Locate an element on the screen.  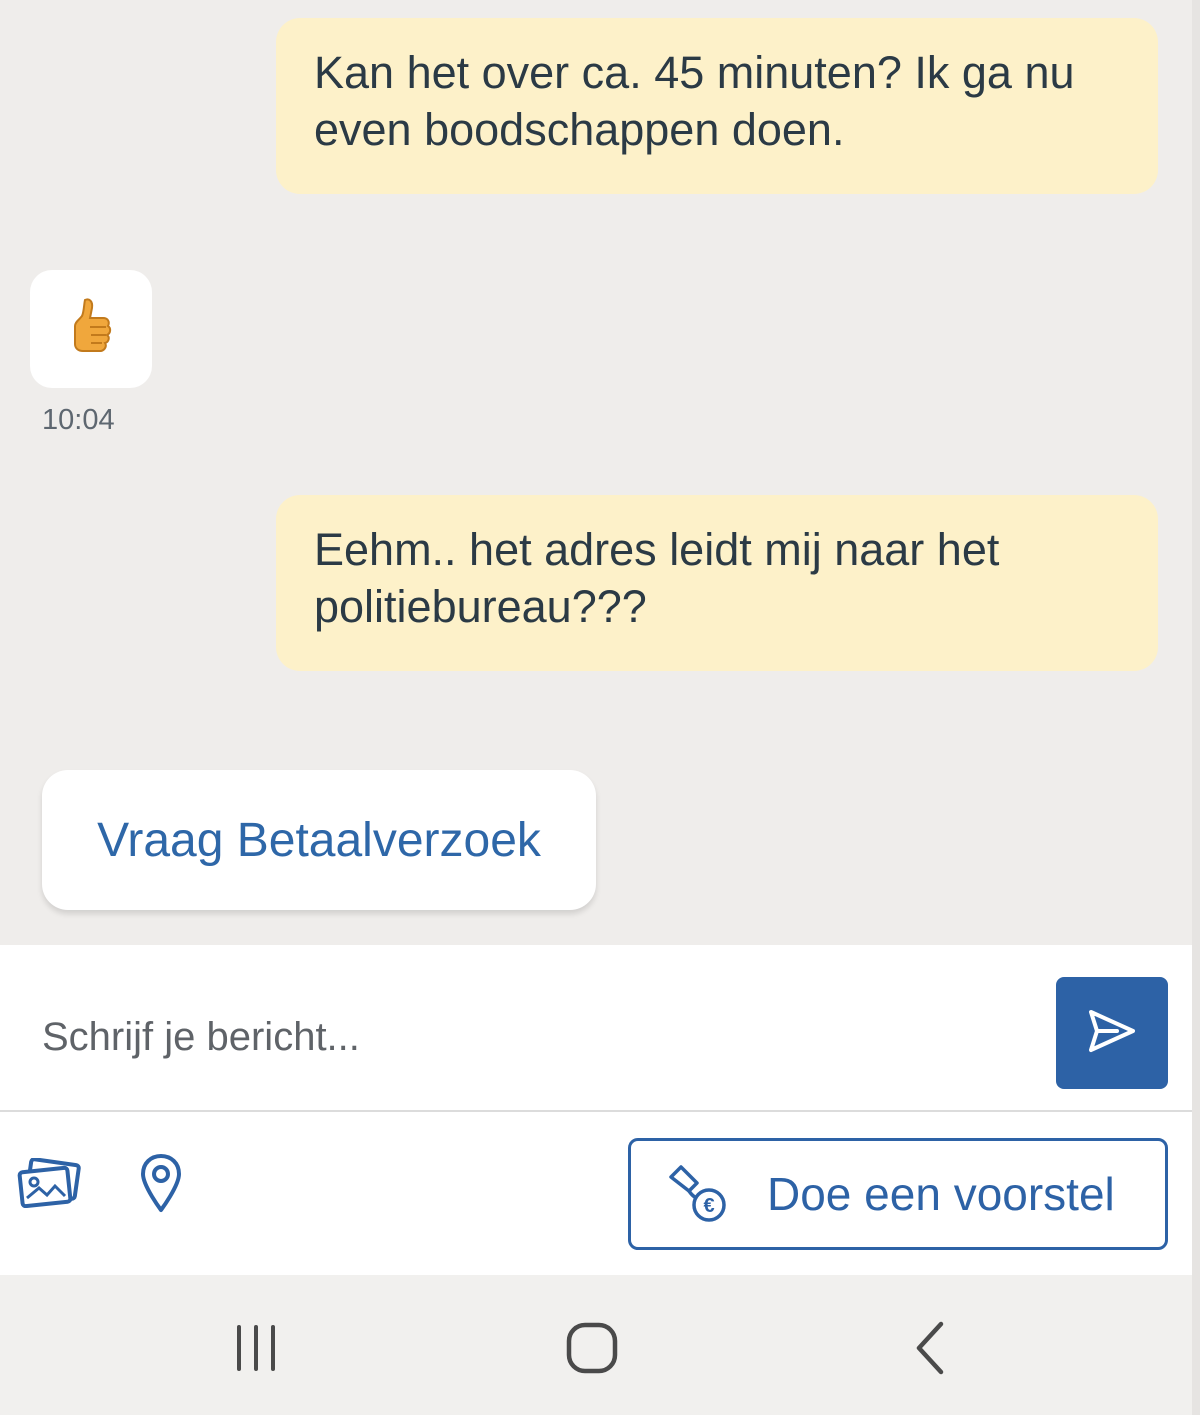
make-offer-label: Doe een voorstel is located at coordinates (941, 1194).